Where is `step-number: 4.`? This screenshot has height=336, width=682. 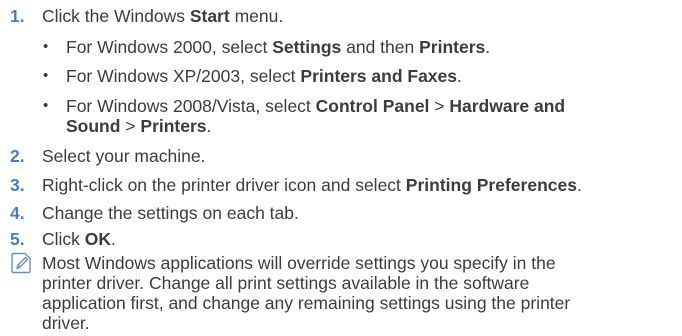
step-number: 4. is located at coordinates (17, 213).